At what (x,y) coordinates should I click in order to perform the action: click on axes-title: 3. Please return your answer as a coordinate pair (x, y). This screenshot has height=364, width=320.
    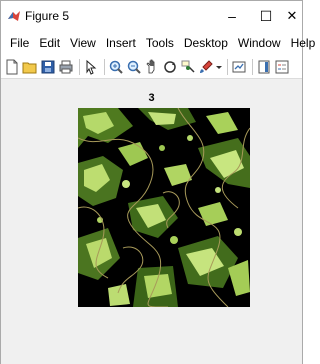
    Looking at the image, I should click on (151, 98).